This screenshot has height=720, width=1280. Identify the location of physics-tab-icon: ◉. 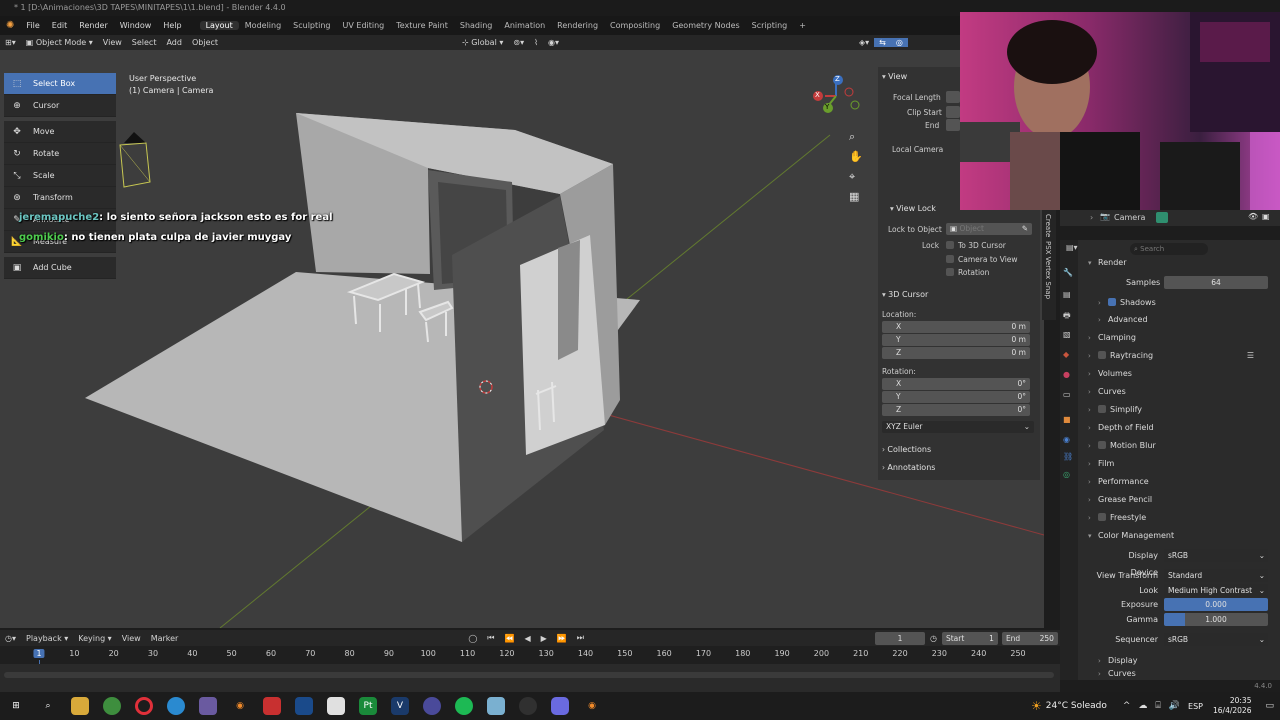
(1066, 439).